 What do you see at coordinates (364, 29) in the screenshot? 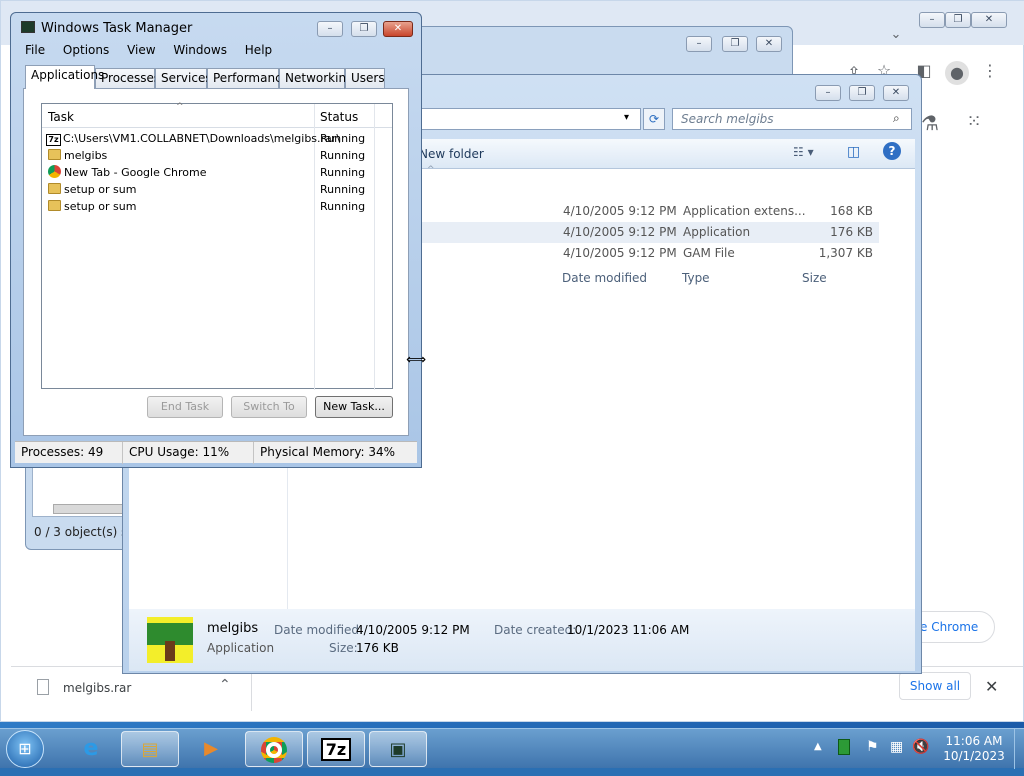
I see `tm-maximize-button: ❐` at bounding box center [364, 29].